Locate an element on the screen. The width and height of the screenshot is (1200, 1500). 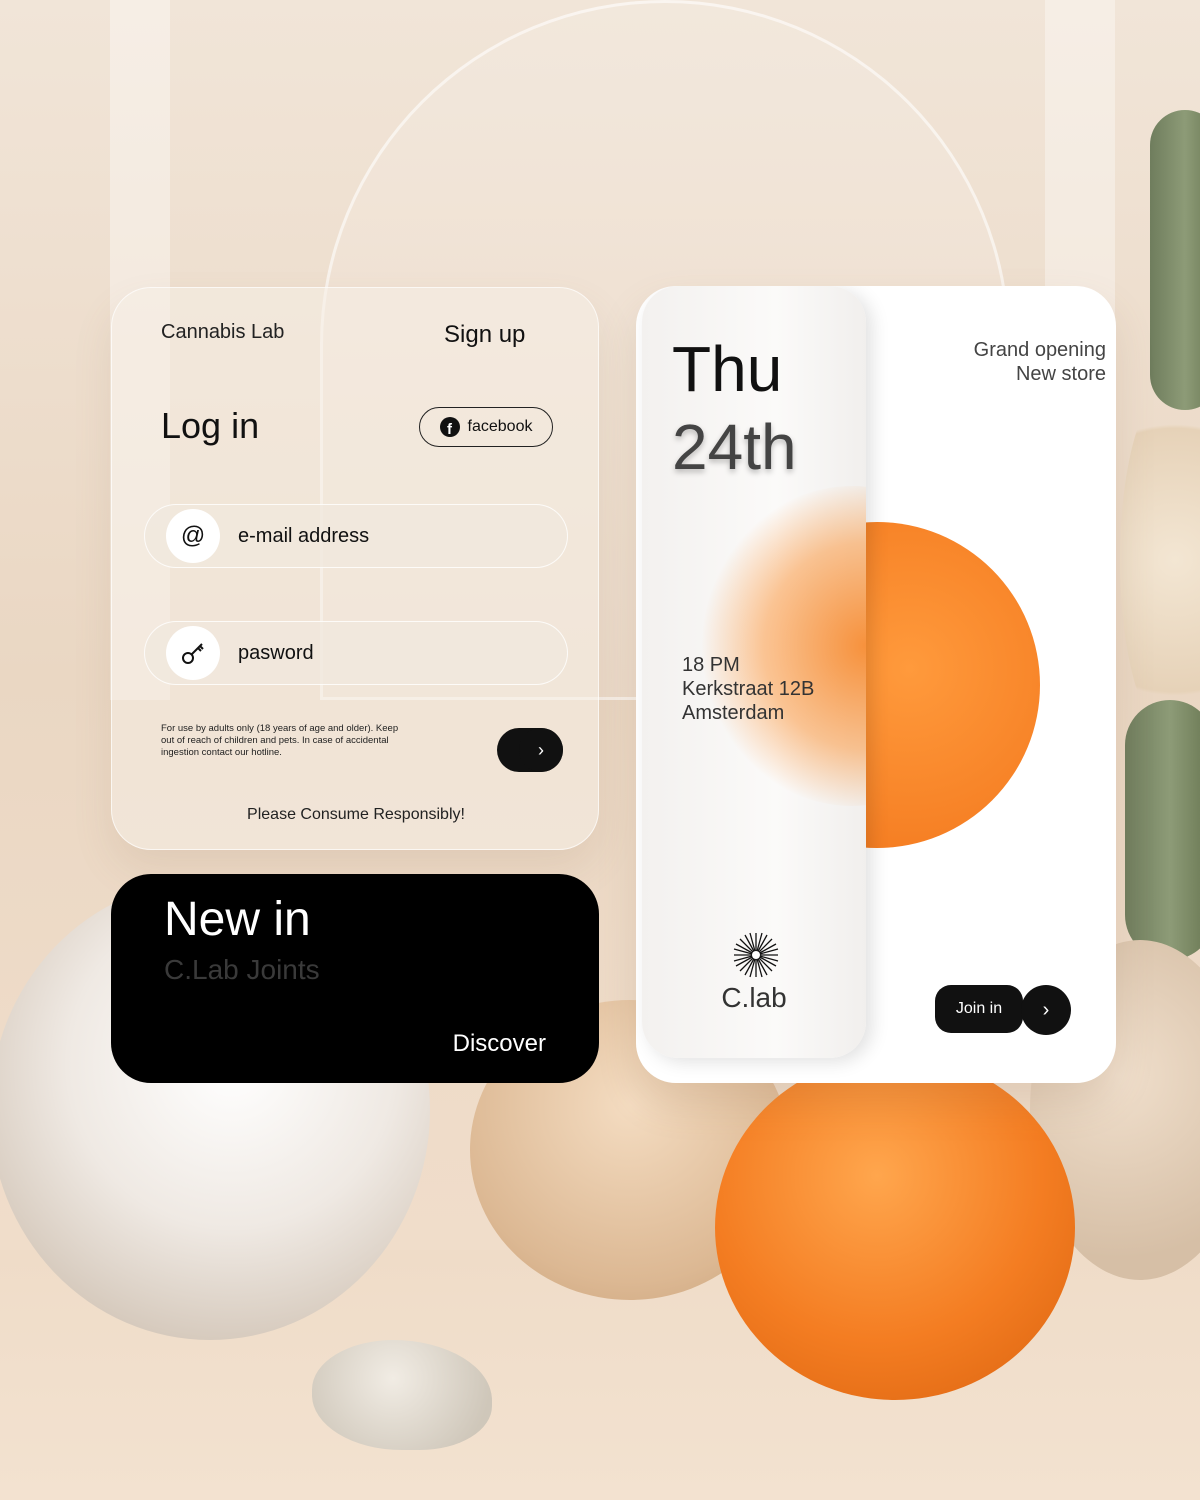
signup-link: Sign up is located at coordinates (484, 335).